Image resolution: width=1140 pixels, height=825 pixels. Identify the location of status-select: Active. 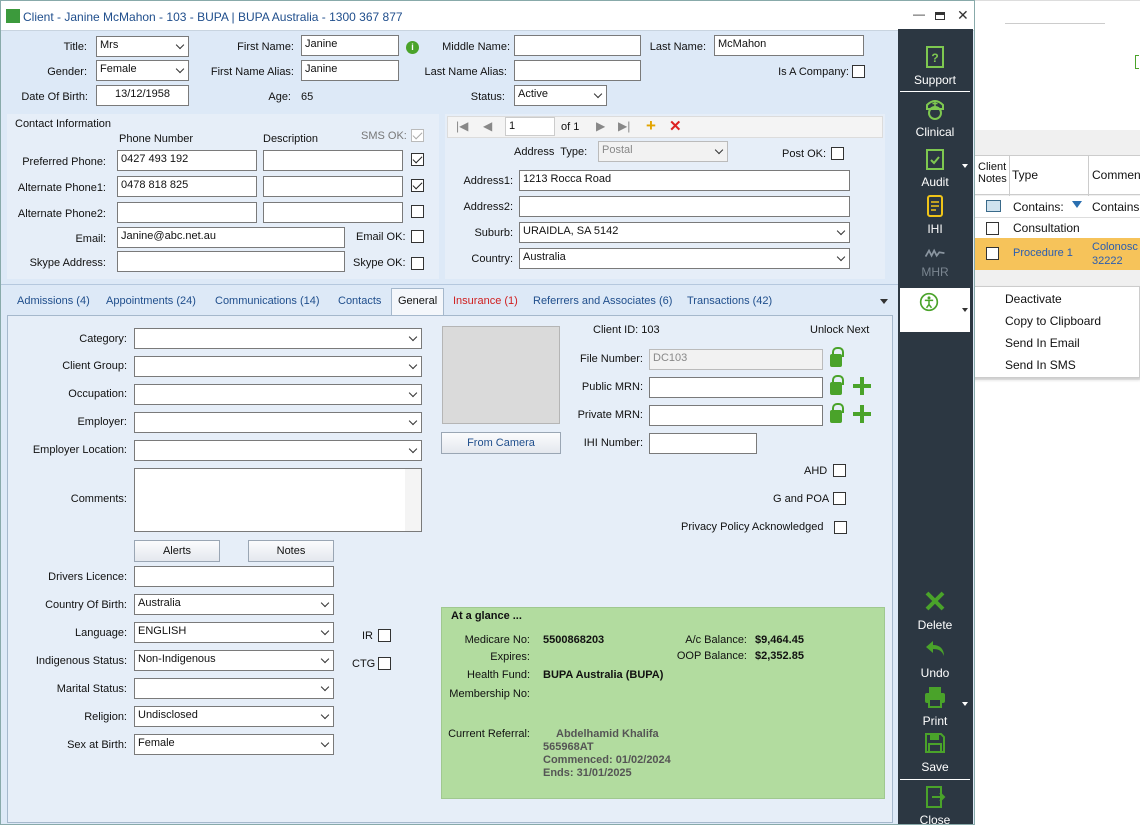
(560, 95).